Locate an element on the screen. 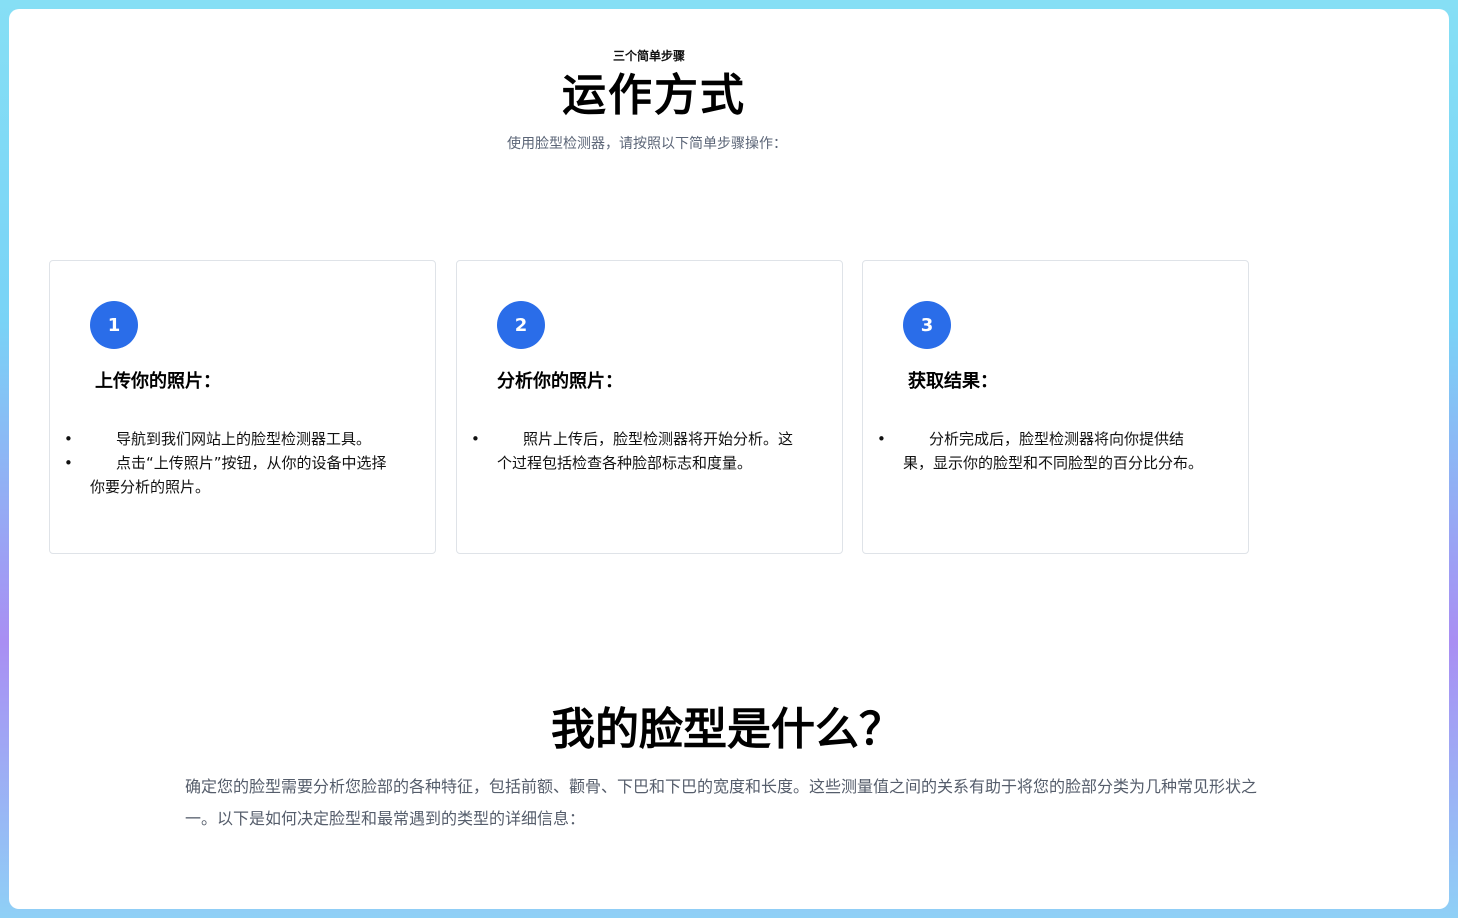 The height and width of the screenshot is (918, 1458). step-number-badge: 3 is located at coordinates (927, 325).